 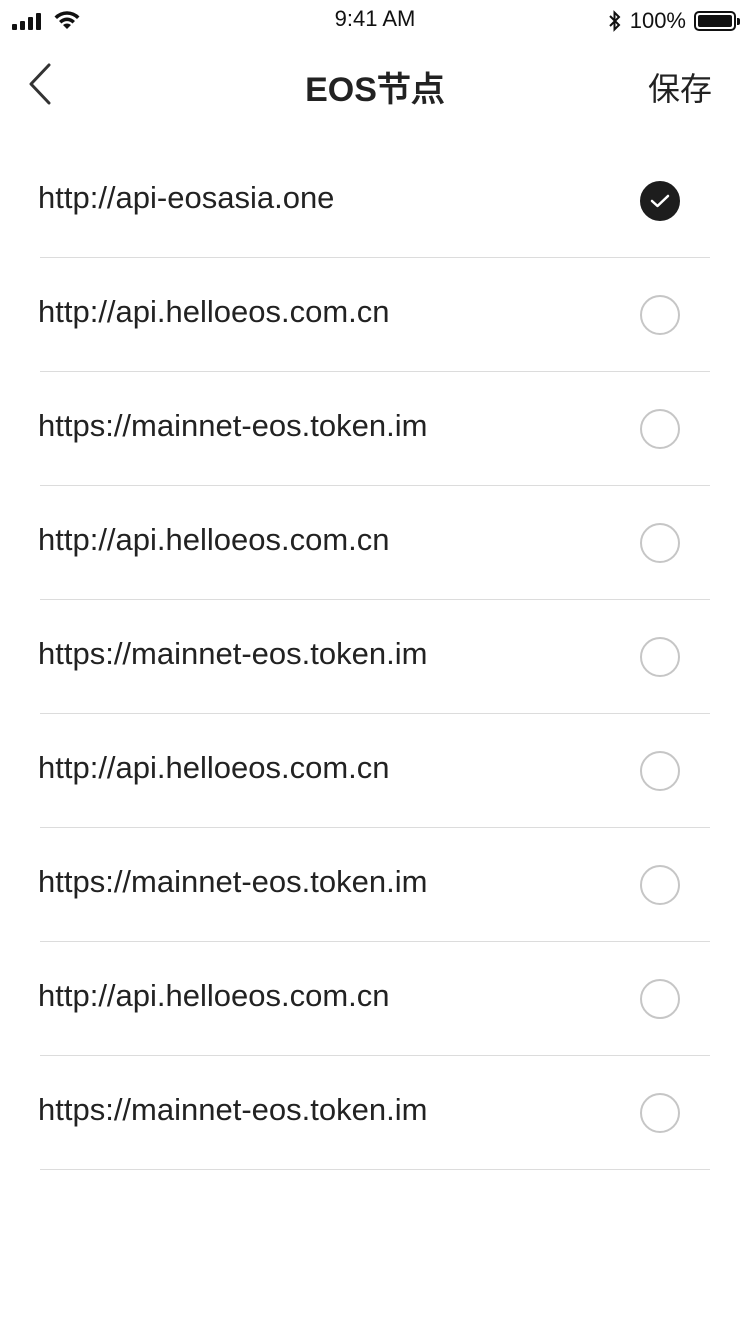 I want to click on status-right: 100%, so click(x=674, y=21).